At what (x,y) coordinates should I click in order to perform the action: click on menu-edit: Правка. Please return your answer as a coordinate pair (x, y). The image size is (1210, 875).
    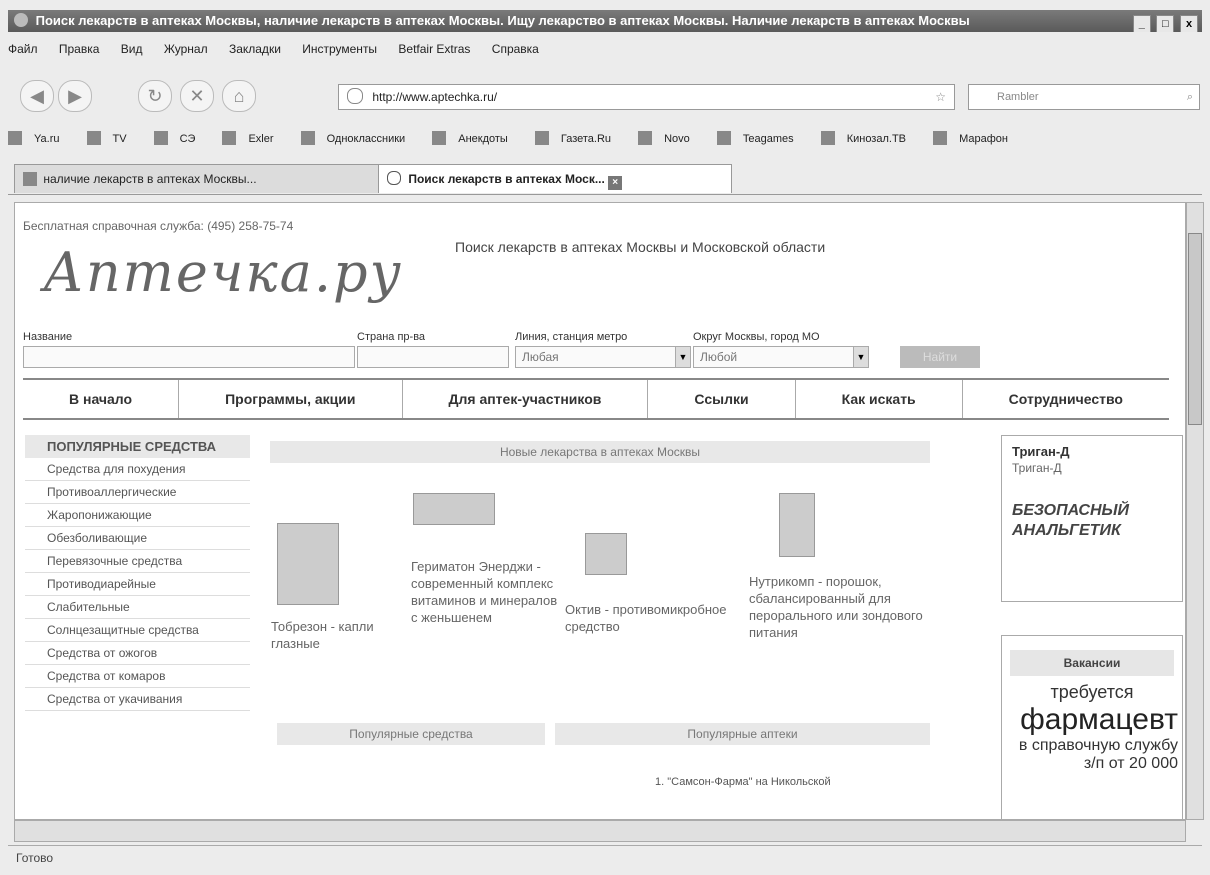
    Looking at the image, I should click on (79, 49).